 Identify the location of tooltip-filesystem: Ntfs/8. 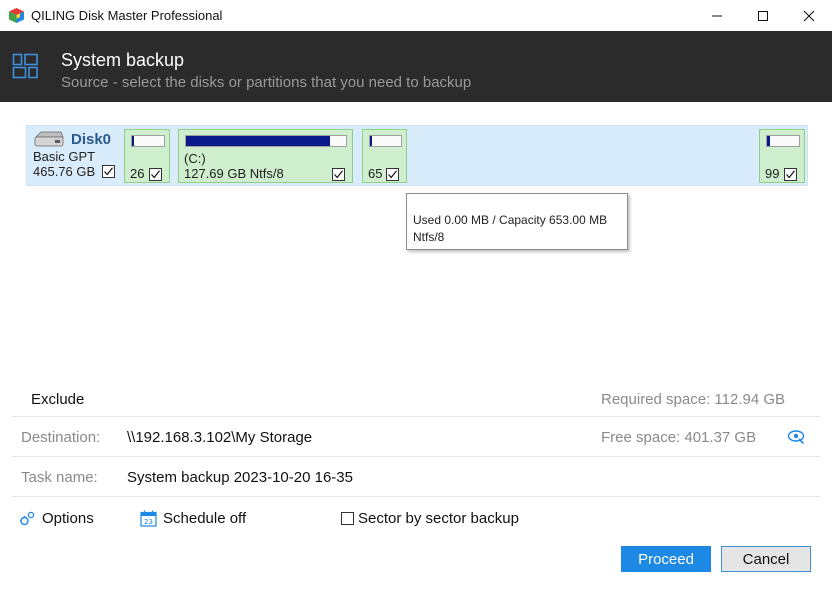
(429, 237).